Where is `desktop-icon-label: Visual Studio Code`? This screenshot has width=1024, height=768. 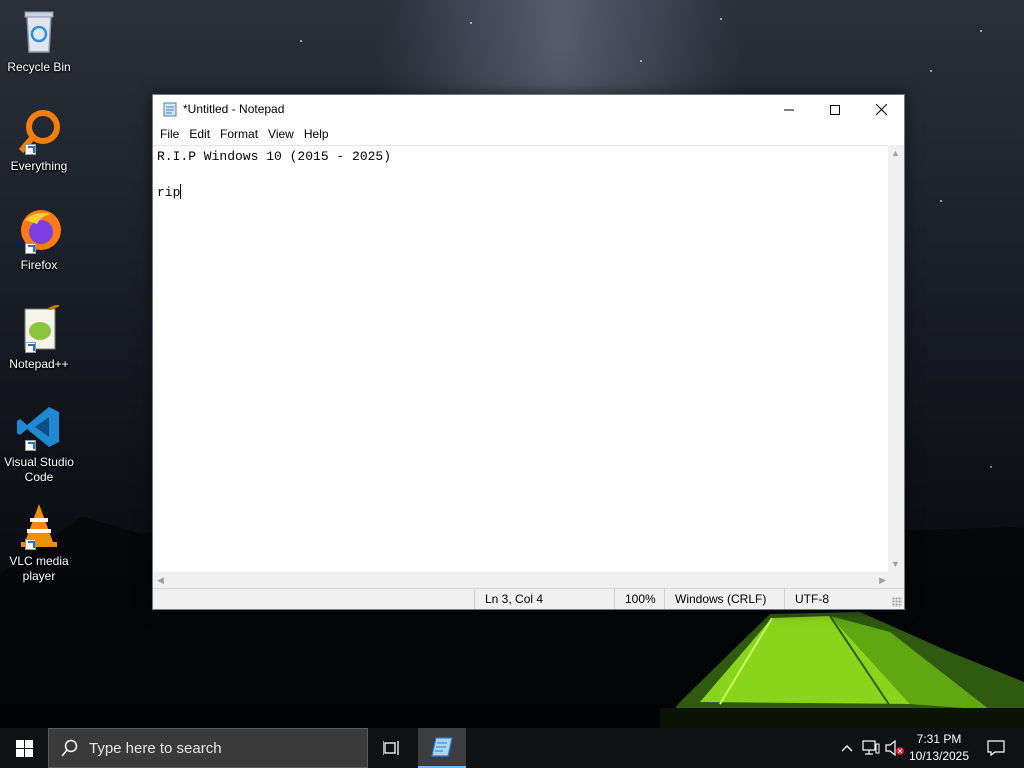
desktop-icon-label: Visual Studio Code is located at coordinates (39, 469).